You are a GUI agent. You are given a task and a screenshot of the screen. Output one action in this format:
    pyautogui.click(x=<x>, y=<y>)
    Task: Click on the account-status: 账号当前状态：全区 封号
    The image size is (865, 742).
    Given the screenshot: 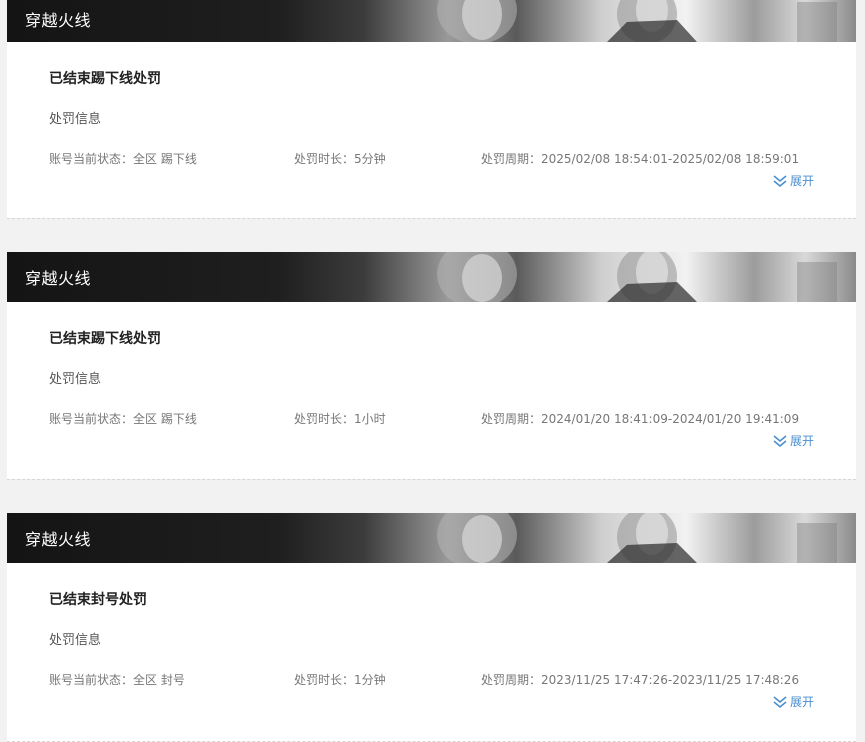 What is the action you would take?
    pyautogui.click(x=117, y=680)
    